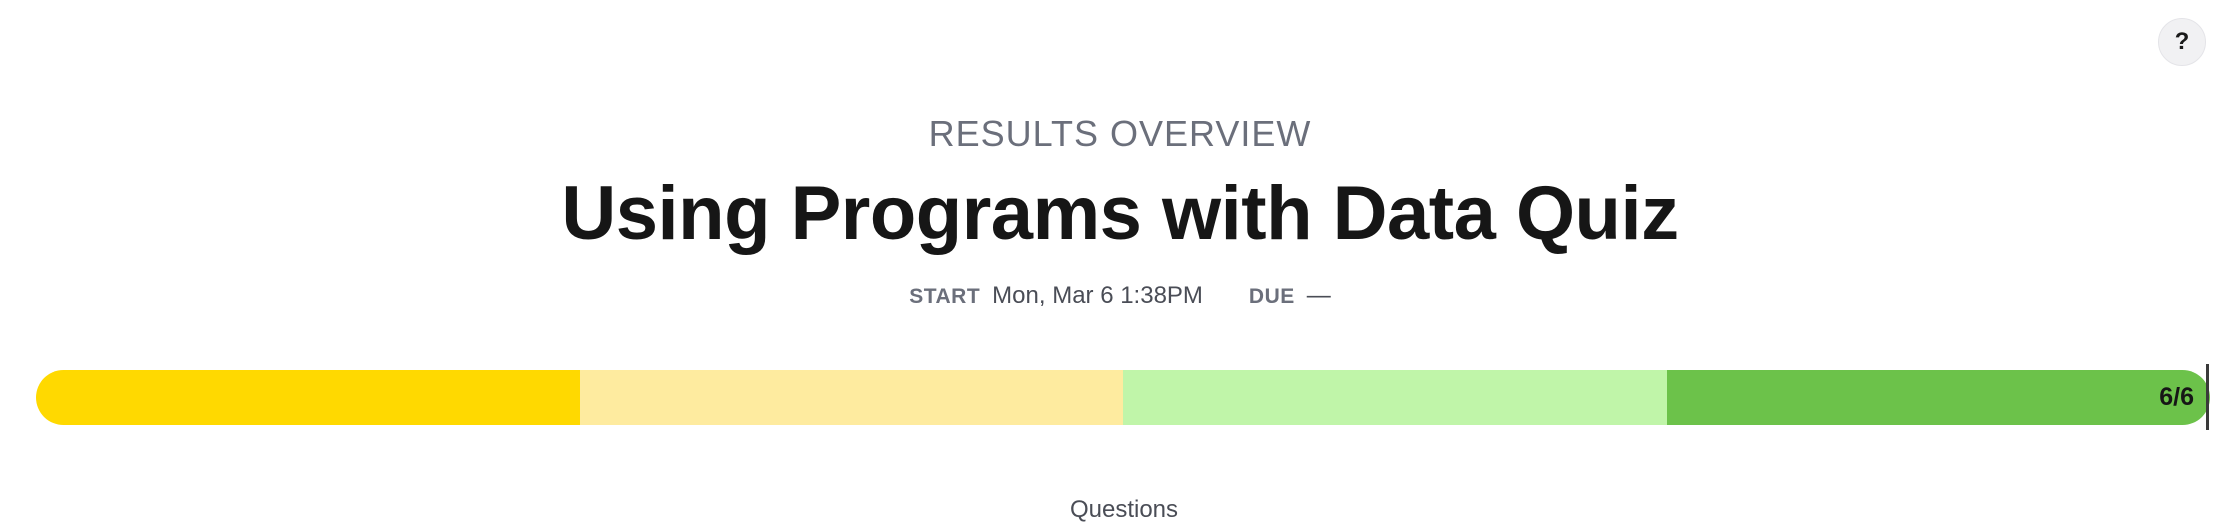 The width and height of the screenshot is (2224, 532). Describe the element at coordinates (1124, 509) in the screenshot. I see `questions-section-label: Questions` at that location.